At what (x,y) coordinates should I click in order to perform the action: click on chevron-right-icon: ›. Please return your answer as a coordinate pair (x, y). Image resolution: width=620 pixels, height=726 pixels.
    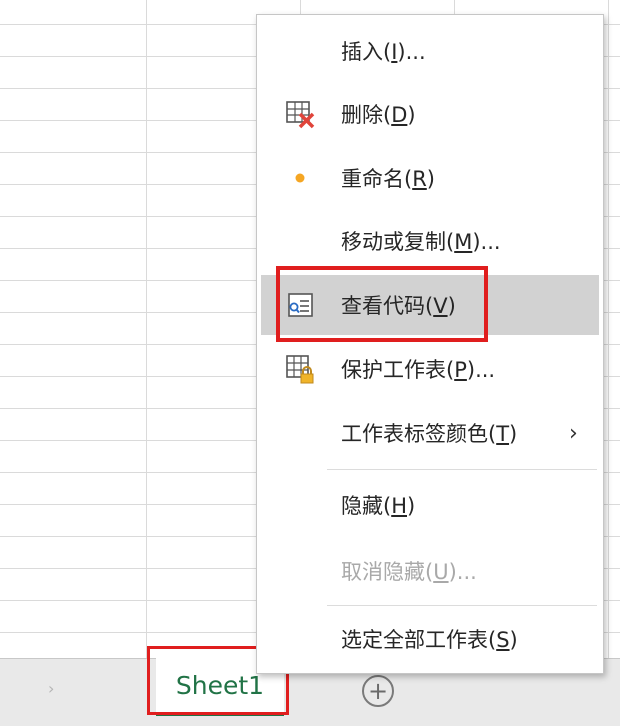
    Looking at the image, I should click on (573, 433).